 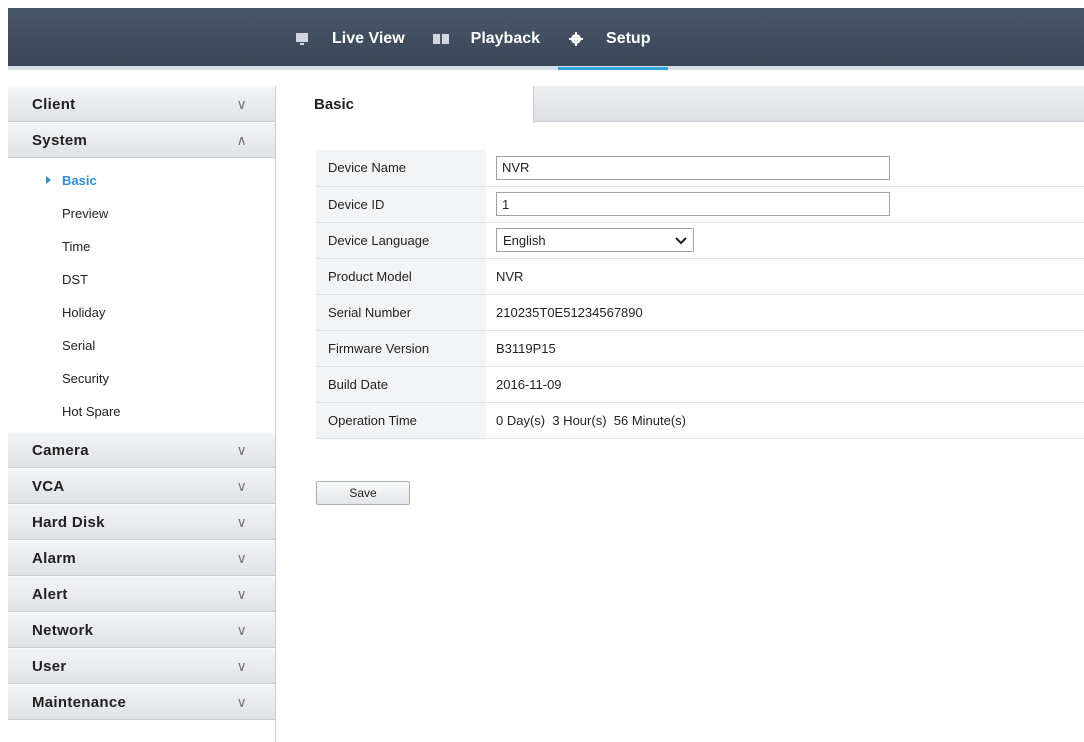 What do you see at coordinates (85, 213) in the screenshot?
I see `sidebar-item-label: Preview` at bounding box center [85, 213].